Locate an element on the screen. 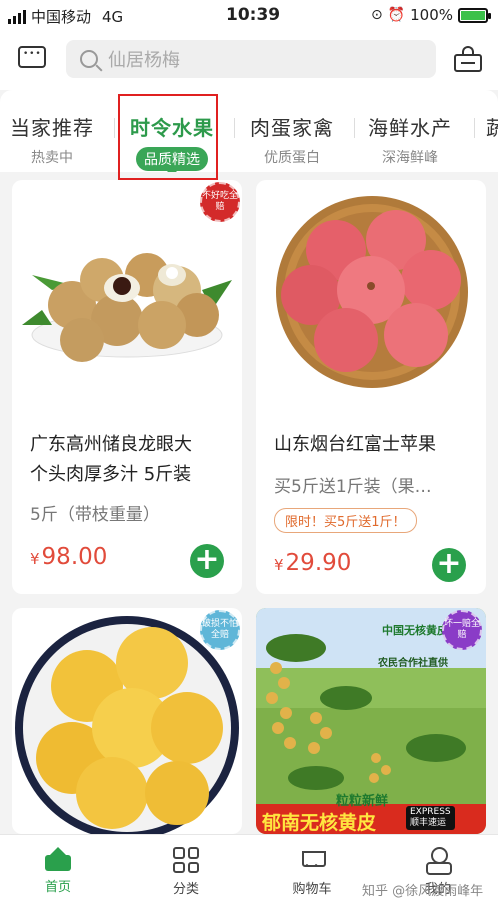  banner-sub-text: 农民合作社直供 is located at coordinates (413, 663).